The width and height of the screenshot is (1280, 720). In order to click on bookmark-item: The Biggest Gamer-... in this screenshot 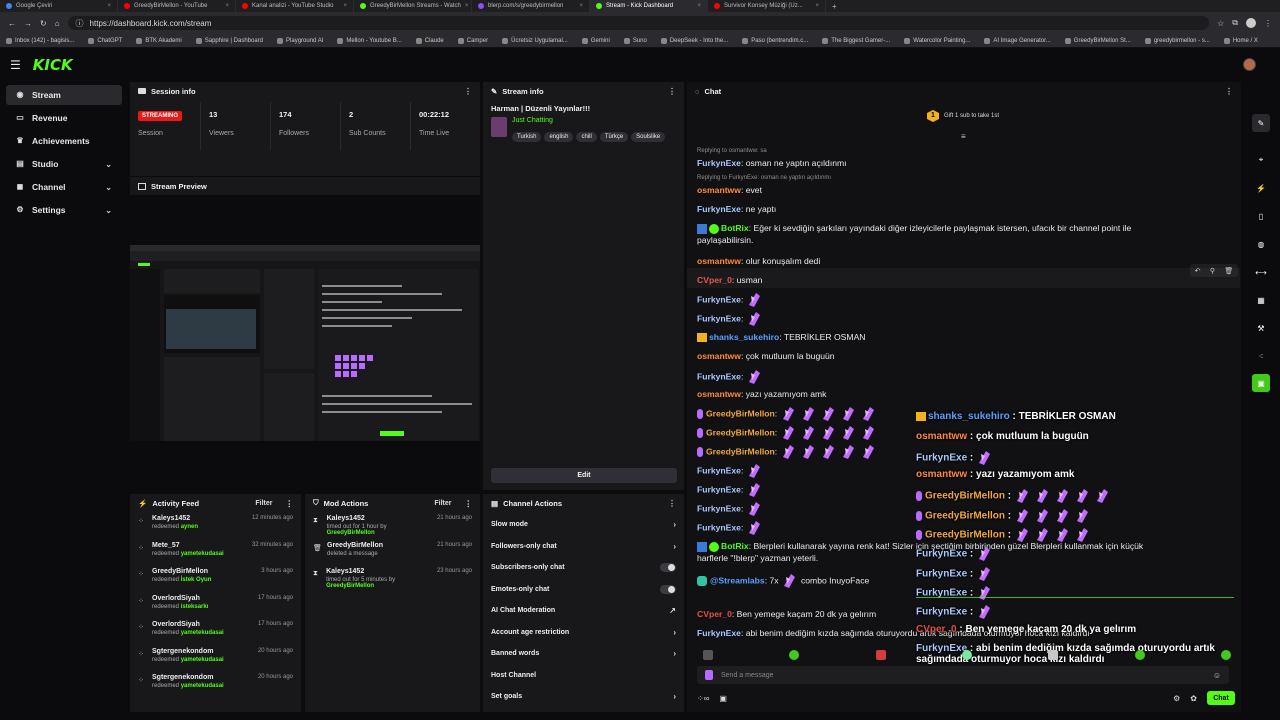, I will do `click(856, 40)`.